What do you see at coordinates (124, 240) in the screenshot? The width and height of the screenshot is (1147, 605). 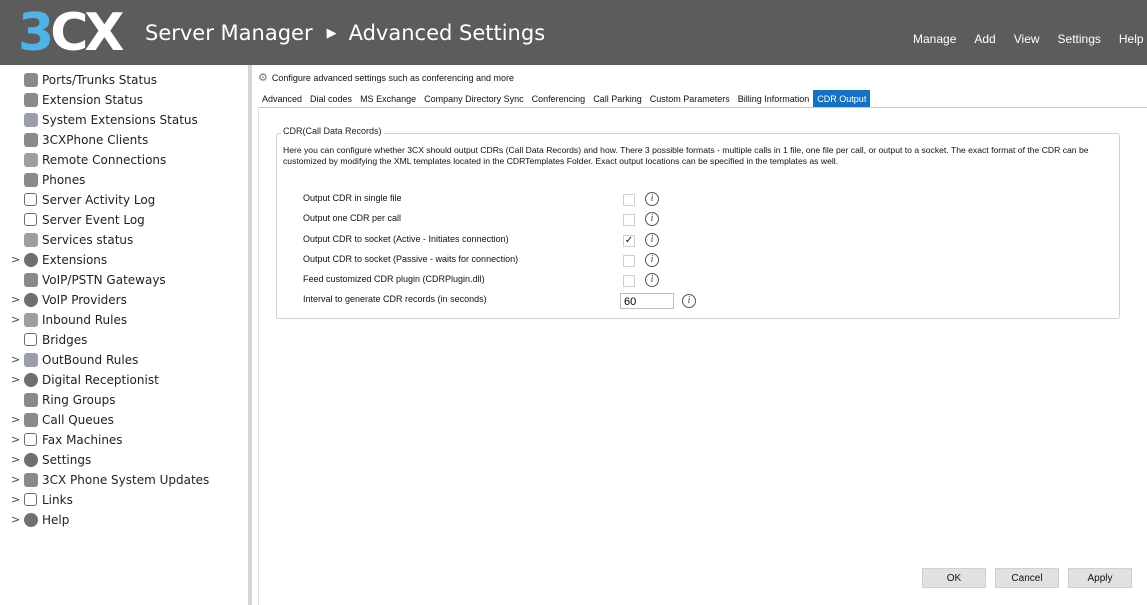 I see `sidebar-item-services-status: Services status` at bounding box center [124, 240].